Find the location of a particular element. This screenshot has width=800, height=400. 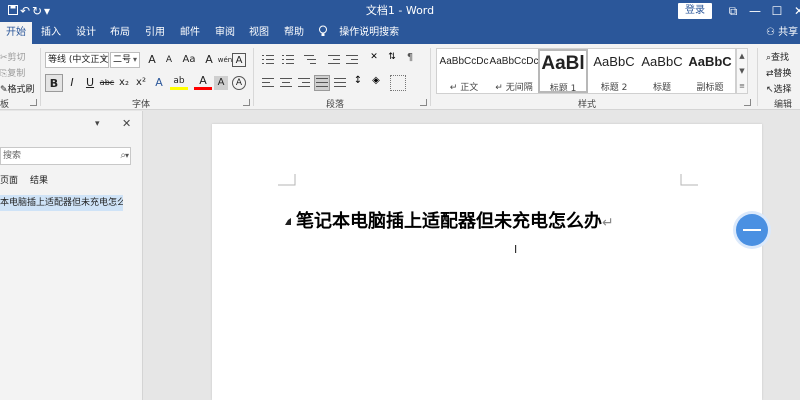

crop-mark is located at coordinates (287, 180).